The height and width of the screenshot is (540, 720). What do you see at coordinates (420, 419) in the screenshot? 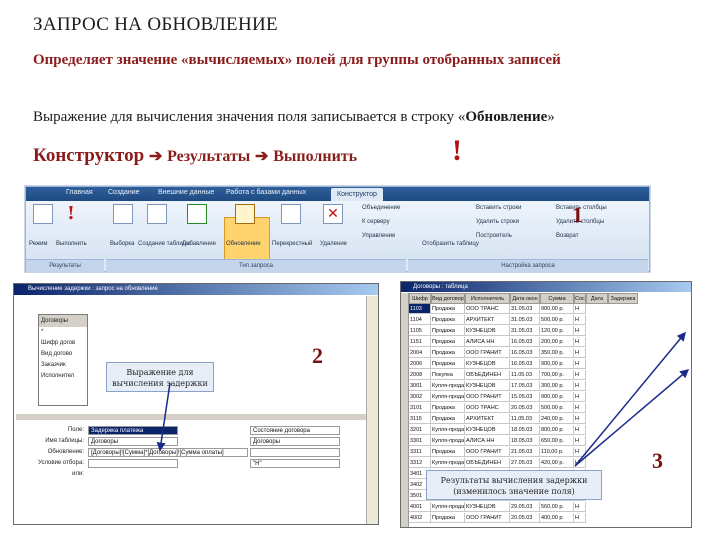
I see `table-cell: 3115` at bounding box center [420, 419].